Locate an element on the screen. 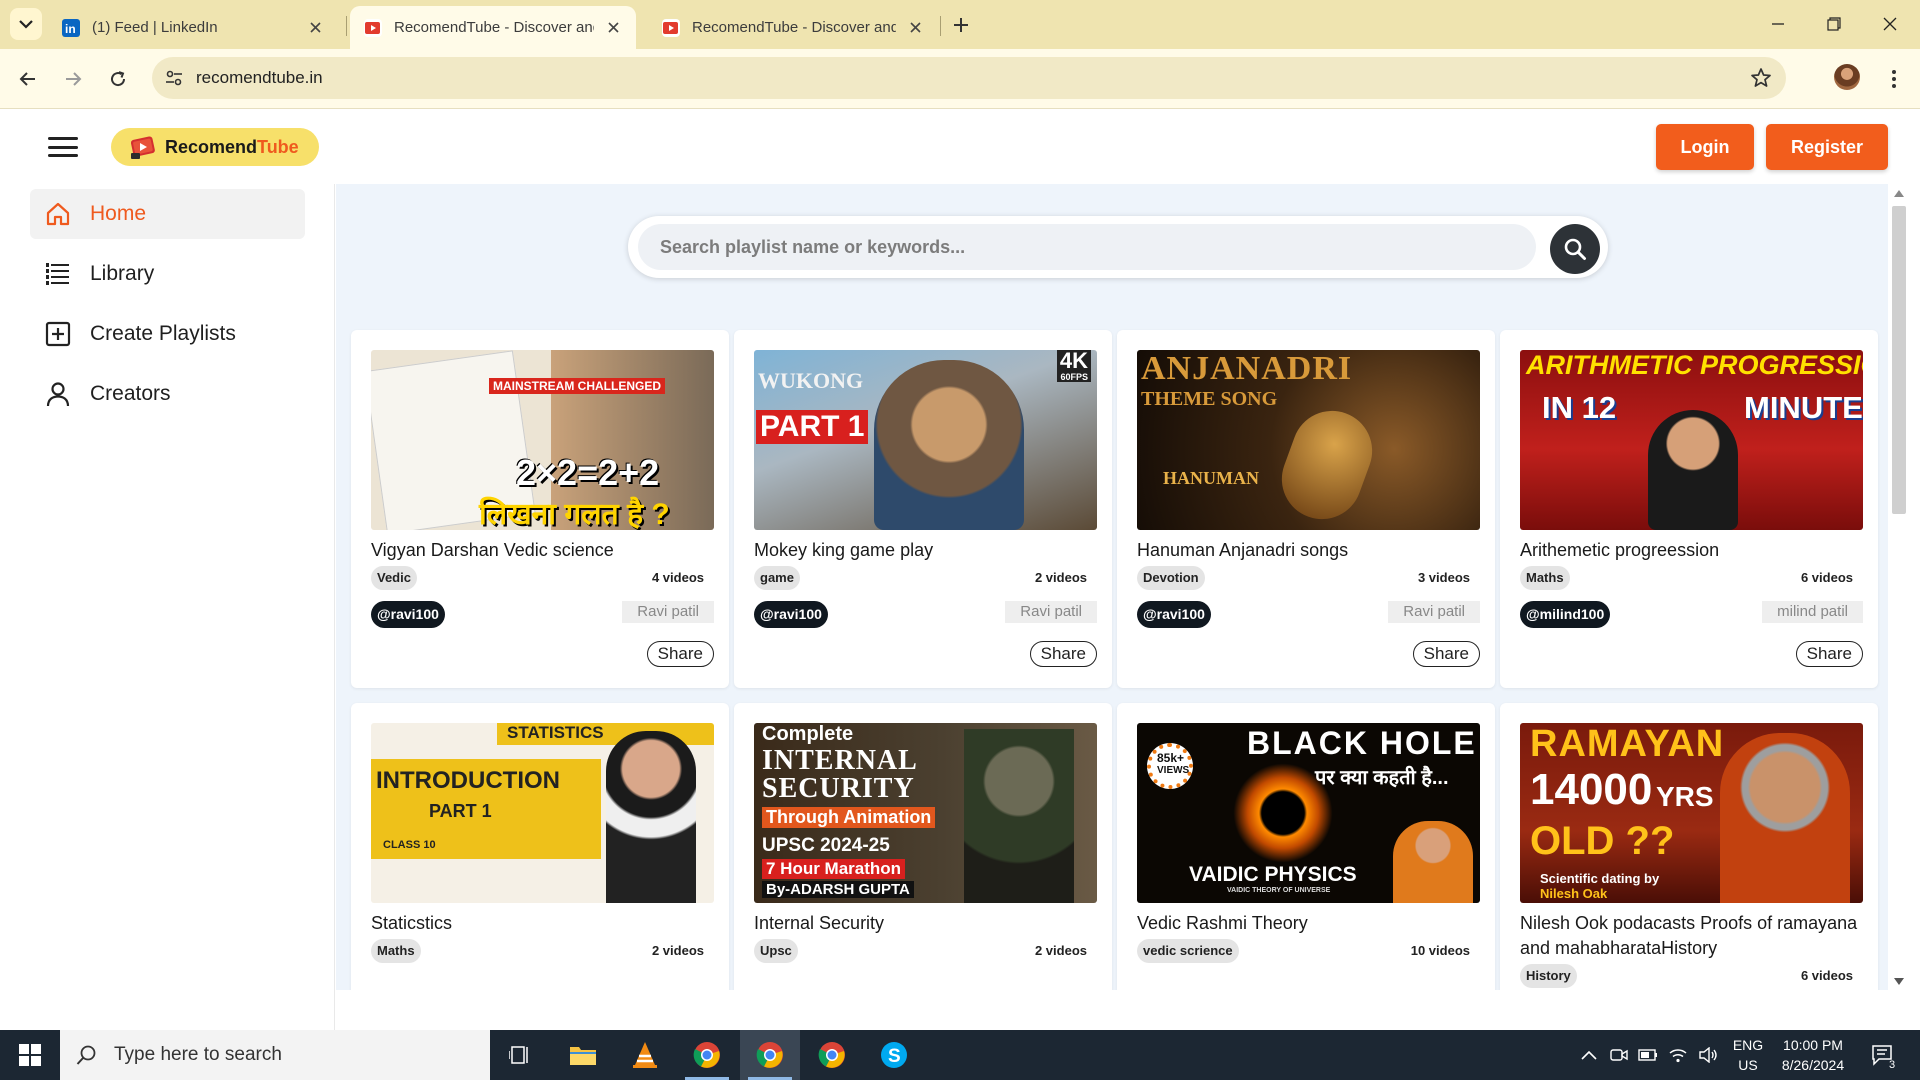  thumb-text: Nilesh Oak is located at coordinates (1574, 893).